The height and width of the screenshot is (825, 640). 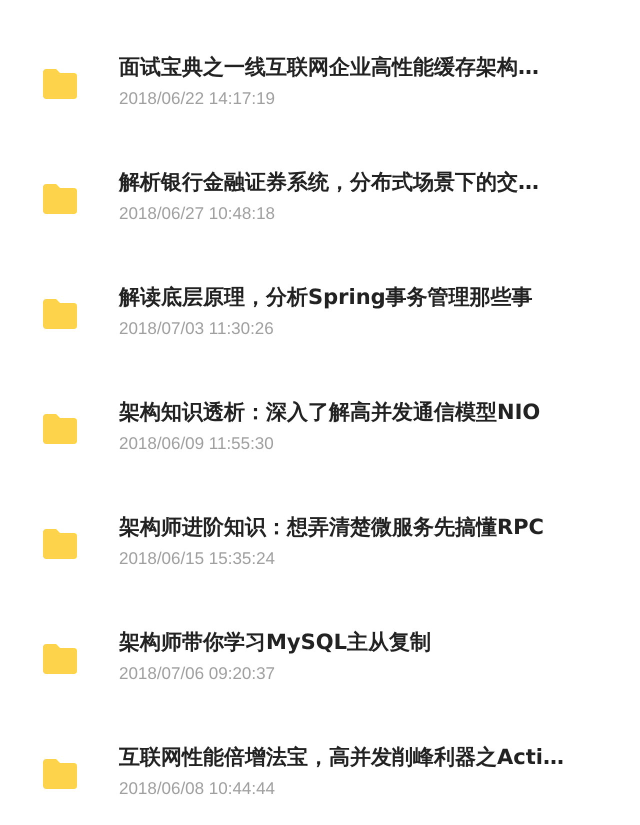 What do you see at coordinates (197, 99) in the screenshot?
I see `file-date: 2018/06/22 14:17:19` at bounding box center [197, 99].